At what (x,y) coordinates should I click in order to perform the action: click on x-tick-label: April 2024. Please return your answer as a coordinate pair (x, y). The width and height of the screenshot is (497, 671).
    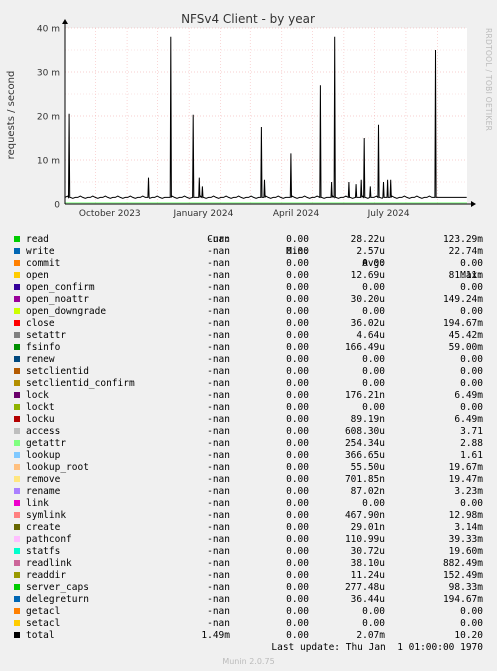
    Looking at the image, I should click on (296, 214).